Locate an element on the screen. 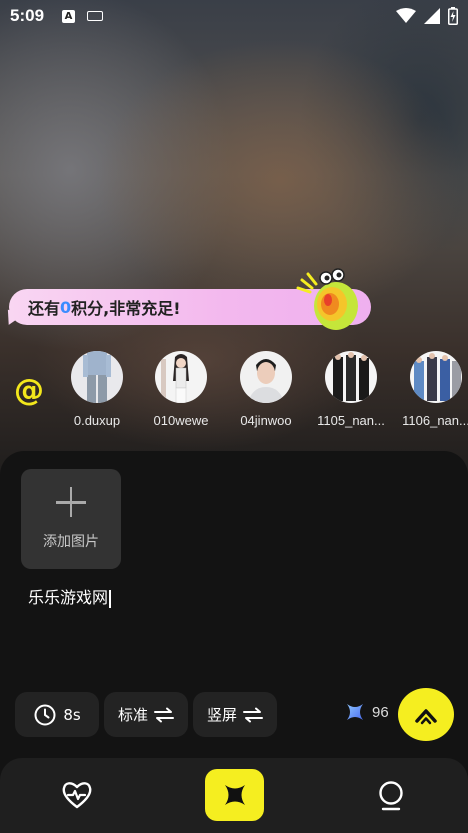  duration-chip: 8s is located at coordinates (57, 714).